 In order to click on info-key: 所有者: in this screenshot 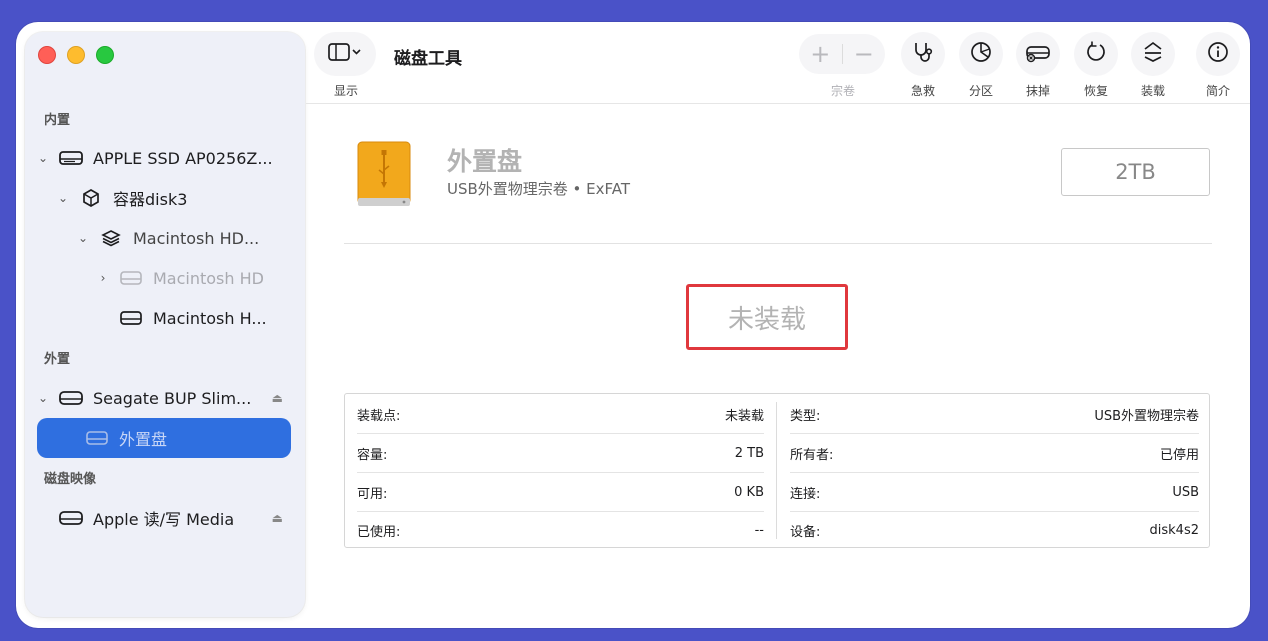, I will do `click(812, 455)`.